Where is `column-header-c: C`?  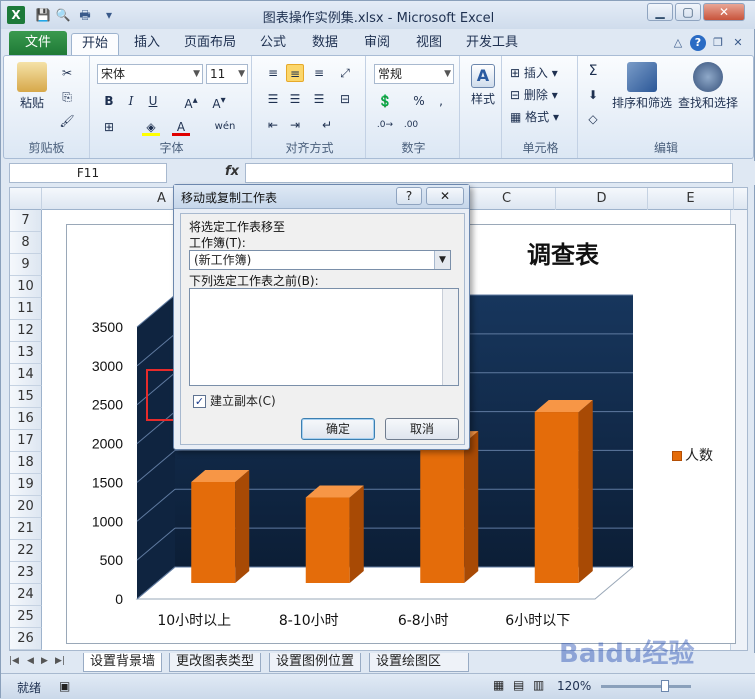
column-header-c: C is located at coordinates (507, 199).